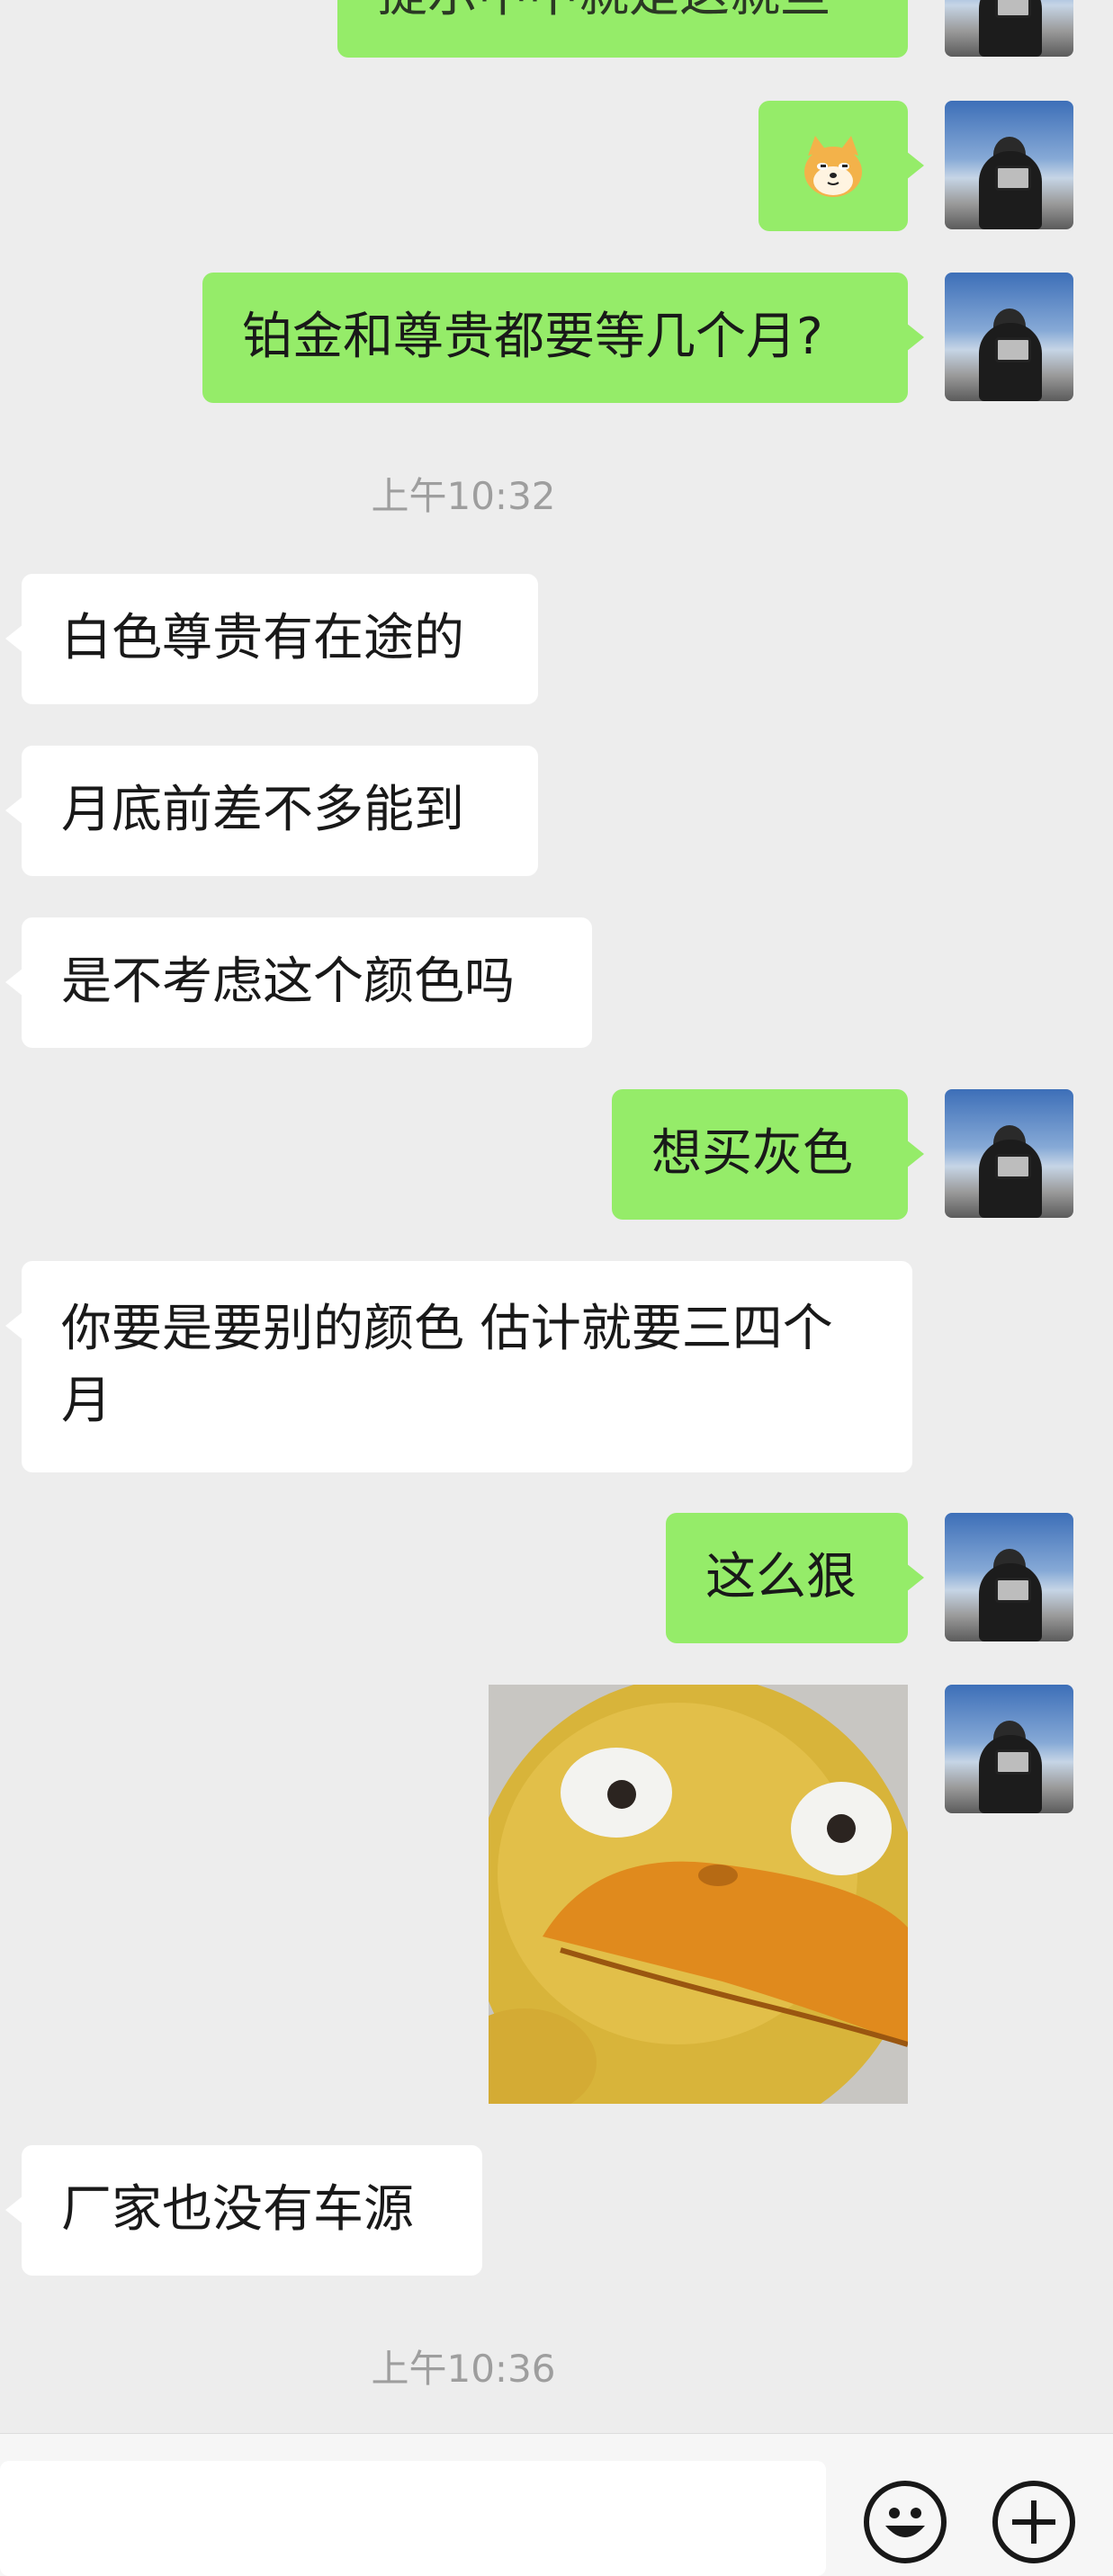  I want to click on message-input, so click(413, 2518).